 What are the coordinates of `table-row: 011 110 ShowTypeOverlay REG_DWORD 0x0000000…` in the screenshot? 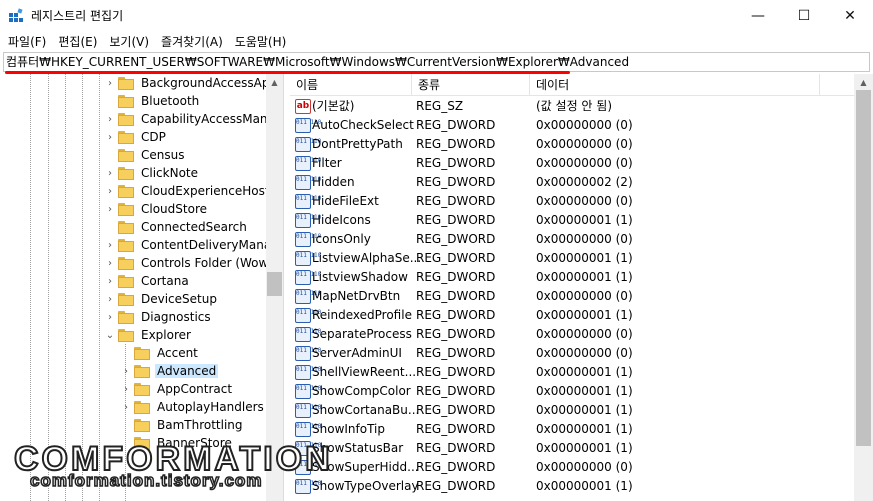 It's located at (573, 486).